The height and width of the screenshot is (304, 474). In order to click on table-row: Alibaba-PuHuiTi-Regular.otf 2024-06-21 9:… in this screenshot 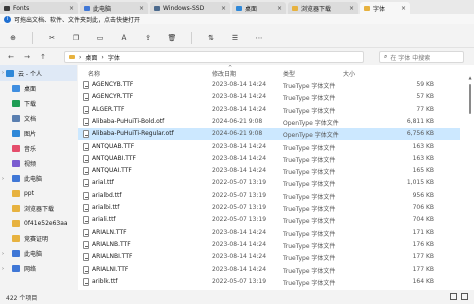, I will do `click(269, 134)`.